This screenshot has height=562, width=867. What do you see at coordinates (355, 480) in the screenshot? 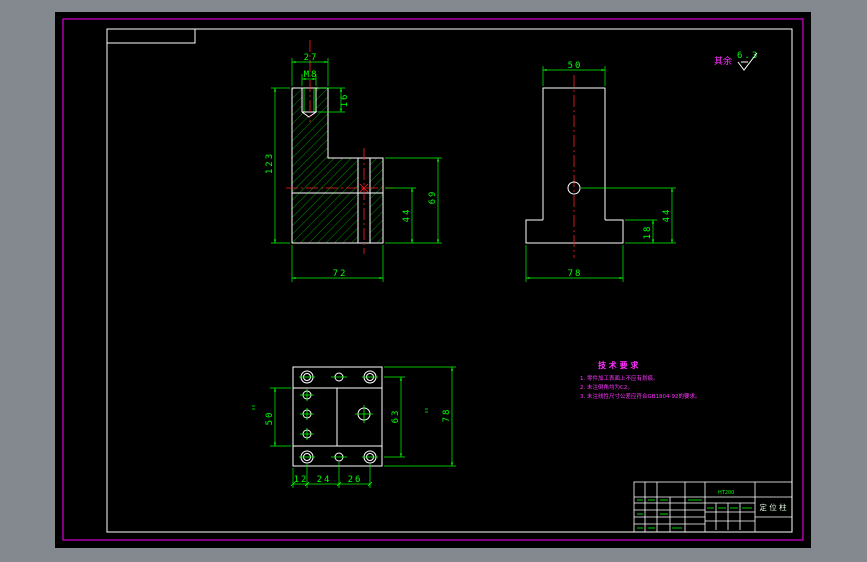
I see `dim-offset-3: 26` at bounding box center [355, 480].